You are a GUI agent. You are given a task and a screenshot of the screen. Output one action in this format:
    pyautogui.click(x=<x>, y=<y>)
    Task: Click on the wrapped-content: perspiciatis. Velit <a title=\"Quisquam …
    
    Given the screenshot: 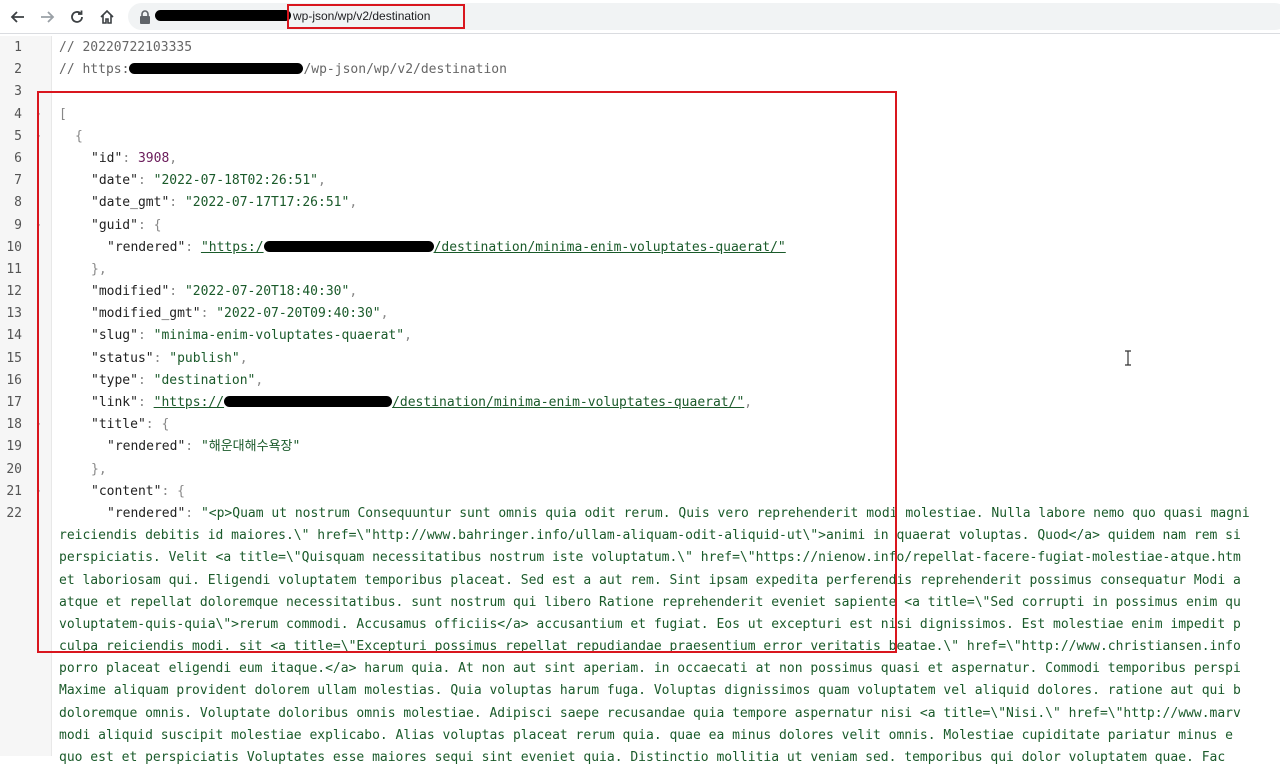 What is the action you would take?
    pyautogui.click(x=650, y=558)
    